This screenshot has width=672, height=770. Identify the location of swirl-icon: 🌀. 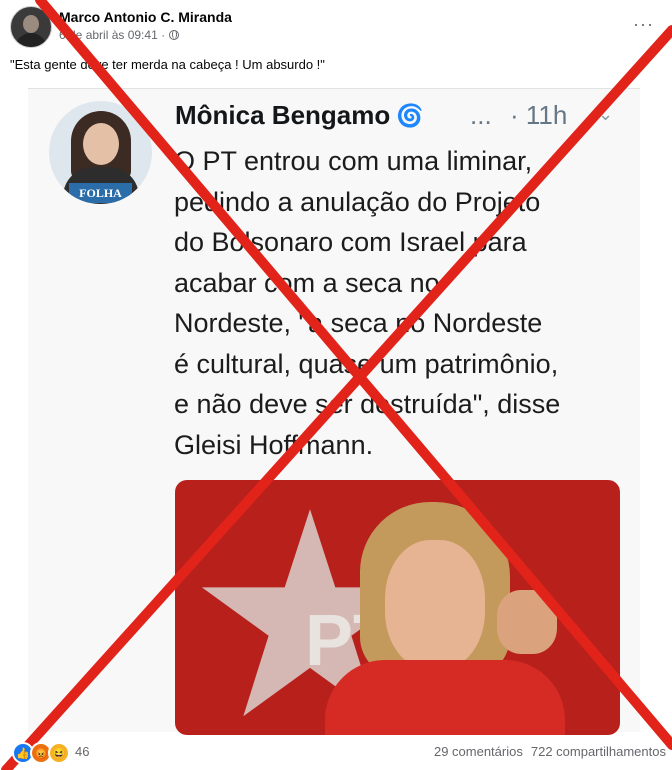
(410, 115).